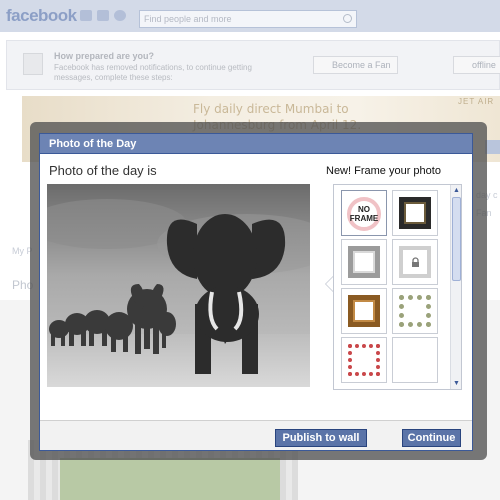 Image resolution: width=500 pixels, height=500 pixels. What do you see at coordinates (456, 383) in the screenshot?
I see `scroll-down-icon: ▼` at bounding box center [456, 383].